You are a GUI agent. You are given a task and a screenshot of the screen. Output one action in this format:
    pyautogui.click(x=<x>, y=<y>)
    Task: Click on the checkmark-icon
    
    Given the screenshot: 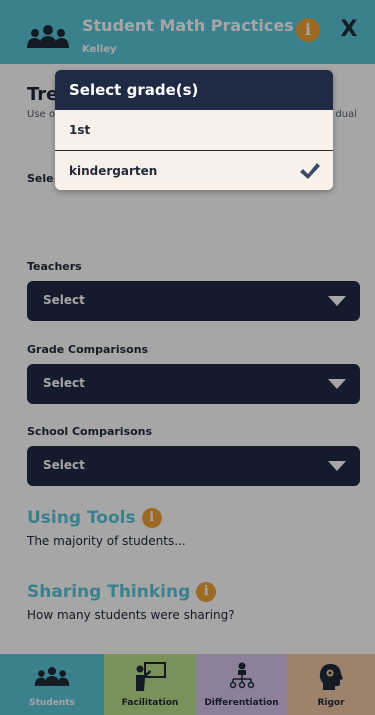 What is the action you would take?
    pyautogui.click(x=310, y=171)
    